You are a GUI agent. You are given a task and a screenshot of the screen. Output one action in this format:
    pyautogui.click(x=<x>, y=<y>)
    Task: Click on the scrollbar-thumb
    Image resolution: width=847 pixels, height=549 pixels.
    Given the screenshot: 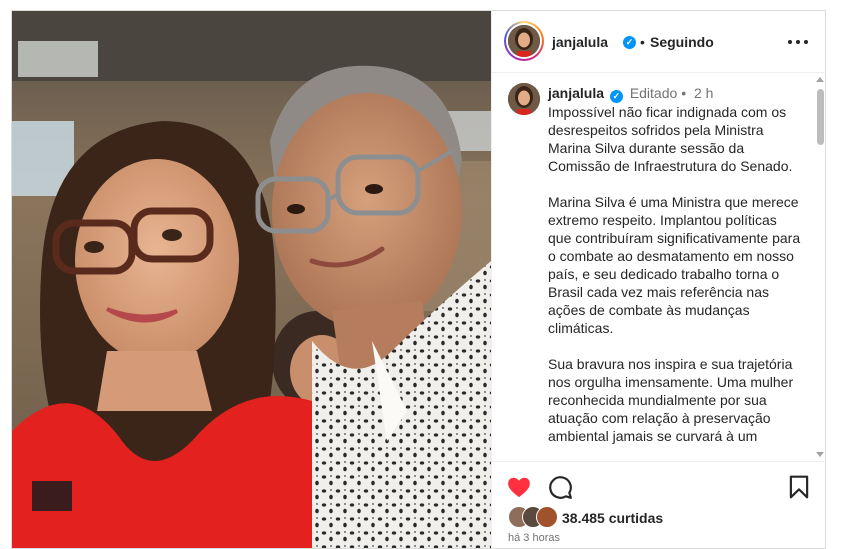 What is the action you would take?
    pyautogui.click(x=820, y=117)
    